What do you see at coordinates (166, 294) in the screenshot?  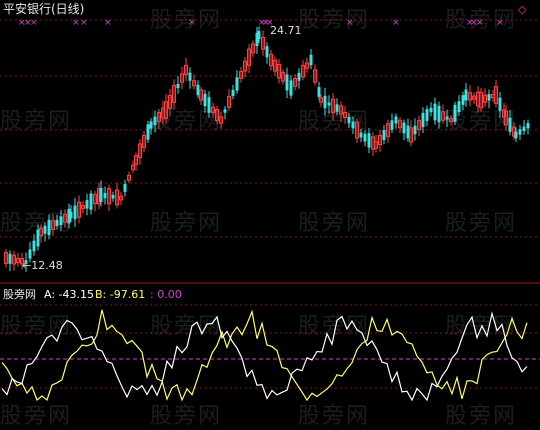 I see `indicator-extra-value: : 0.00` at bounding box center [166, 294].